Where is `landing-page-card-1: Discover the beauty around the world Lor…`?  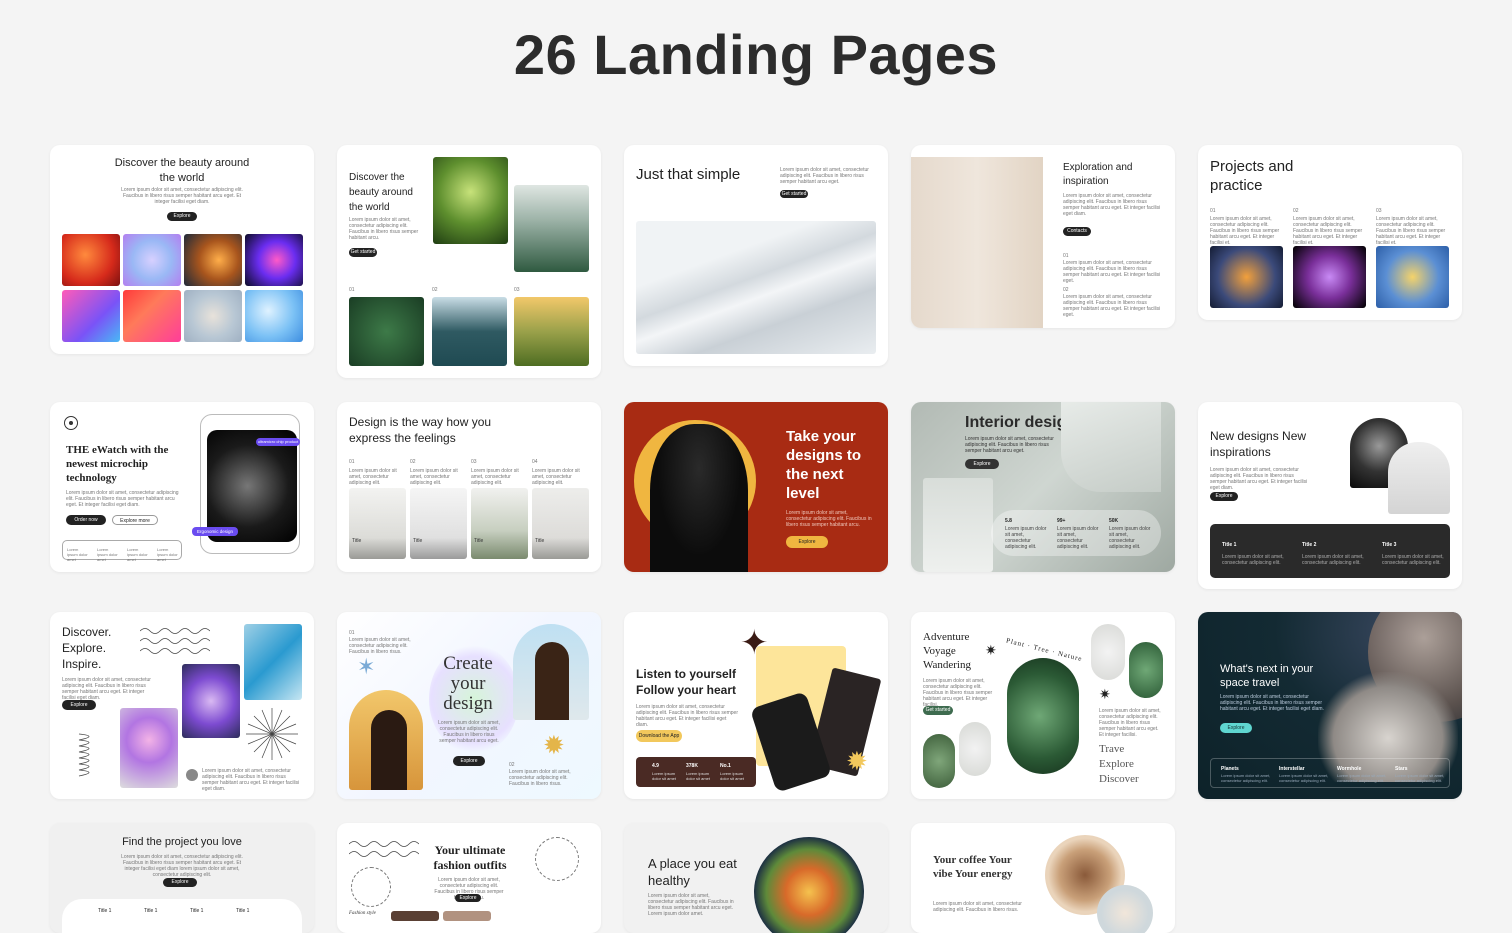
landing-page-card-1: Discover the beauty around the world Lor… is located at coordinates (182, 249).